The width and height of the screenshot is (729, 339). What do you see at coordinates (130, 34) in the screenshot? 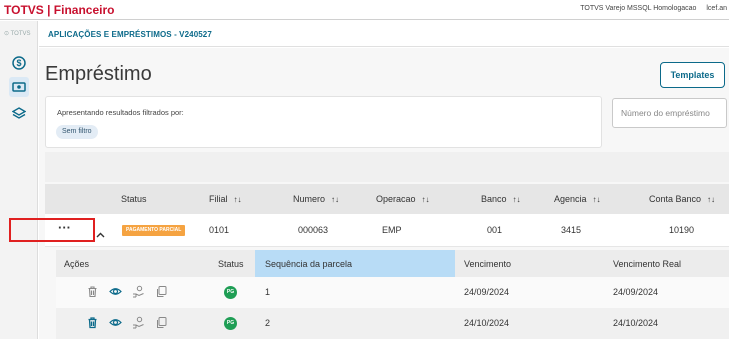
I see `breadcrumb-title: APLICAÇÕES E EMPRÉSTIMOS - V240527` at bounding box center [130, 34].